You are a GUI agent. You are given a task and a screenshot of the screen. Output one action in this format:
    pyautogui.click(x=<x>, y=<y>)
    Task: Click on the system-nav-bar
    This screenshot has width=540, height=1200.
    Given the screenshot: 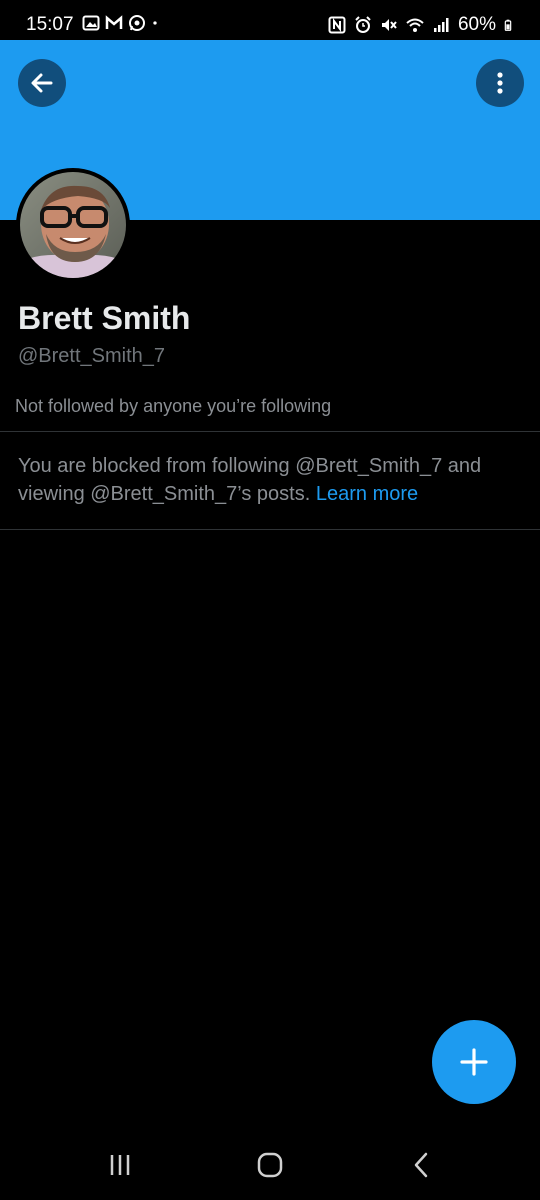 What is the action you would take?
    pyautogui.click(x=270, y=1165)
    